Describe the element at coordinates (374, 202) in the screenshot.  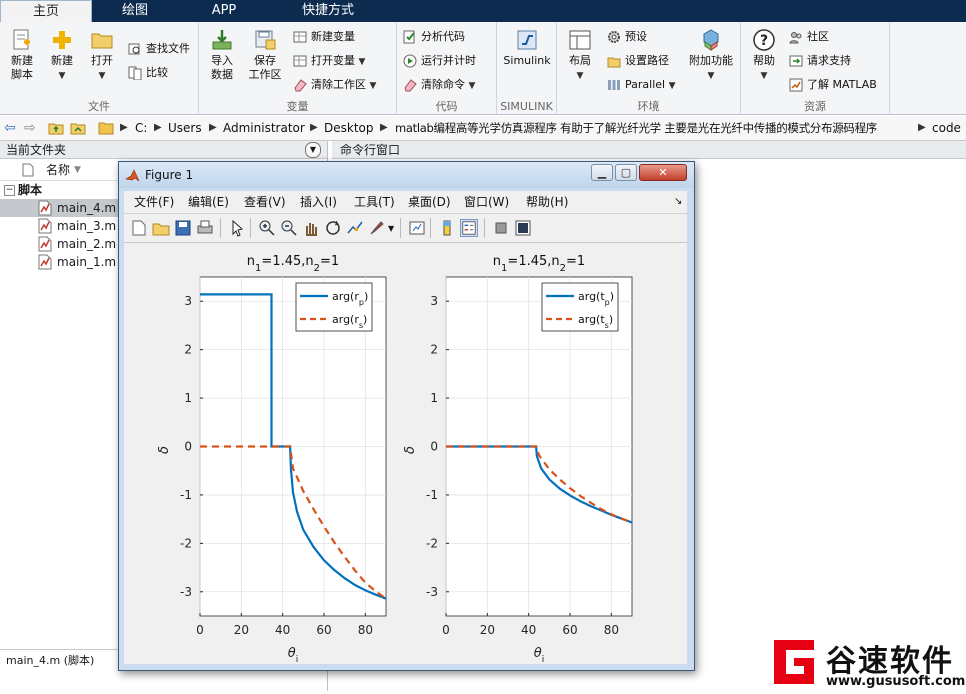
I see `menu-tools: 工具(T)` at that location.